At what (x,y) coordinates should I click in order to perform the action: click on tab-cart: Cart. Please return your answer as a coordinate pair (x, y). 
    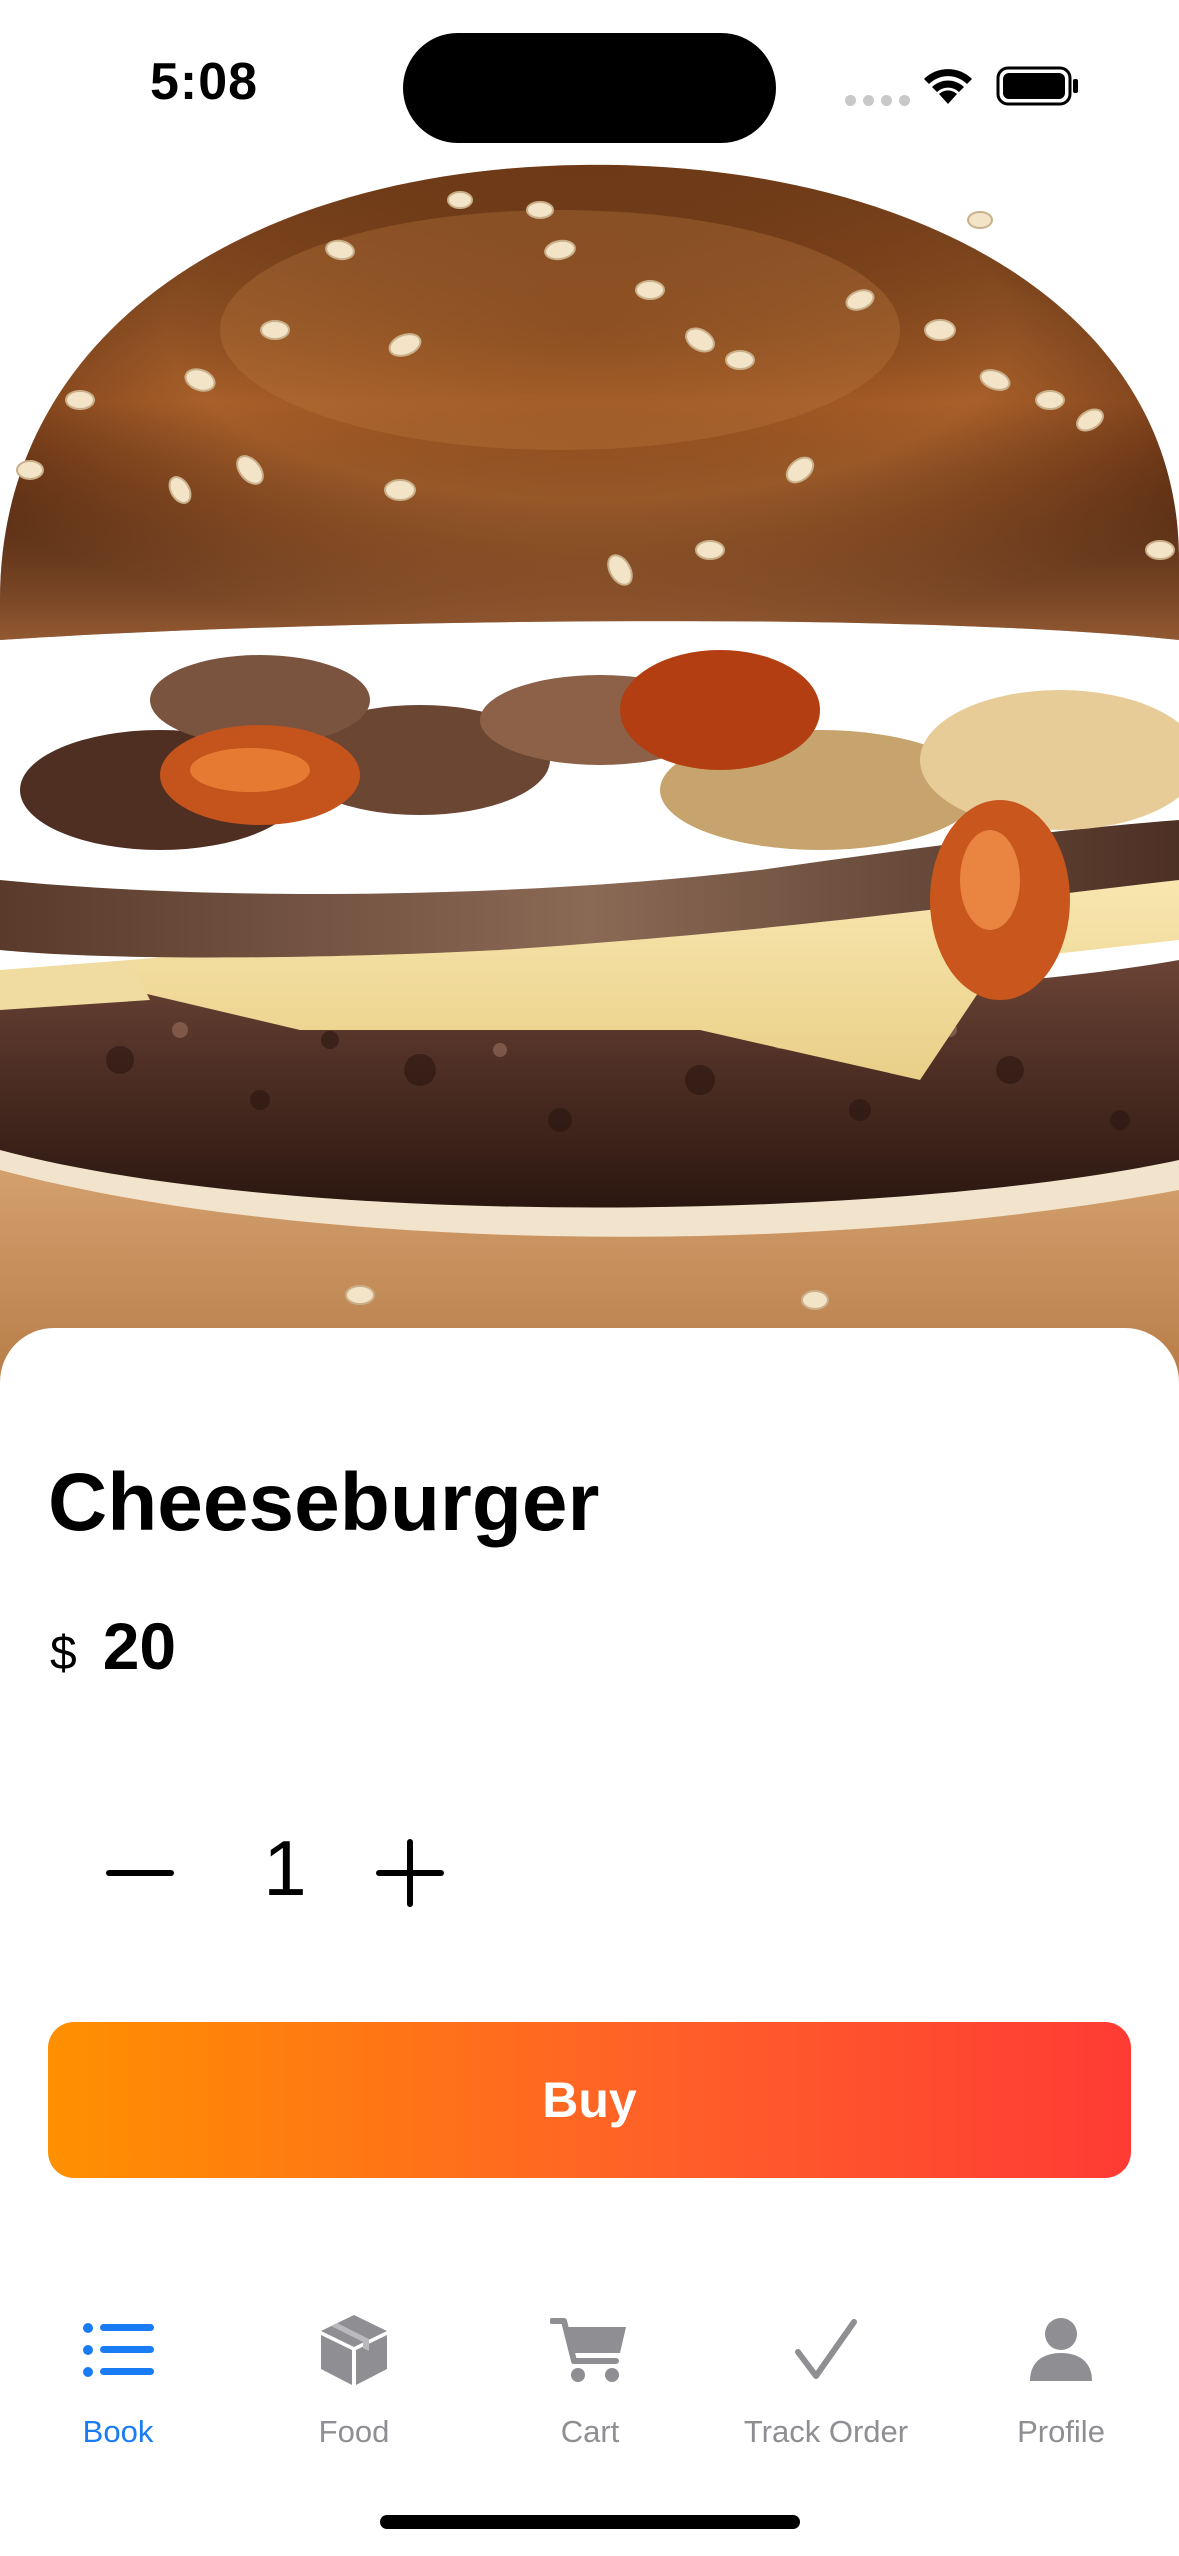
    Looking at the image, I should click on (590, 2390).